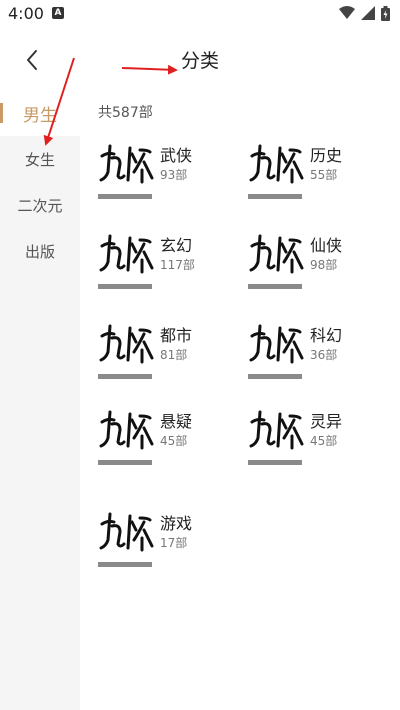 Image resolution: width=400 pixels, height=710 pixels. I want to click on sidebar-item-label: 二次元, so click(40, 205).